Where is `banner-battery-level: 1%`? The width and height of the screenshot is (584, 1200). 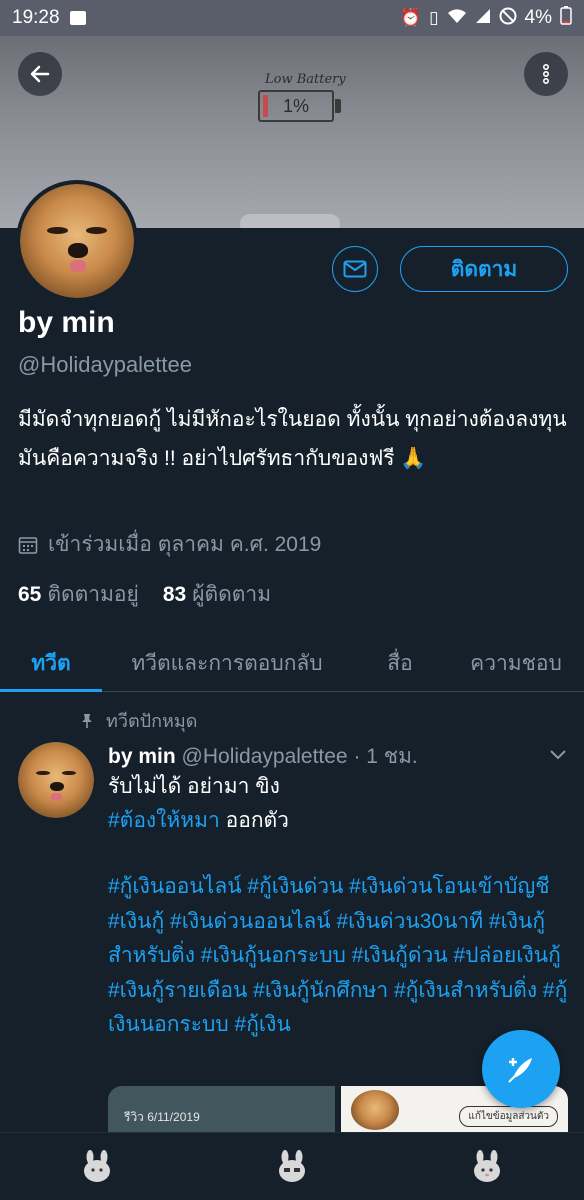
banner-battery-level: 1% is located at coordinates (295, 105).